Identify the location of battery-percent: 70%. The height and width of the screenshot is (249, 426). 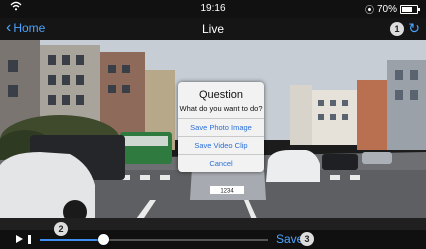
(386, 9).